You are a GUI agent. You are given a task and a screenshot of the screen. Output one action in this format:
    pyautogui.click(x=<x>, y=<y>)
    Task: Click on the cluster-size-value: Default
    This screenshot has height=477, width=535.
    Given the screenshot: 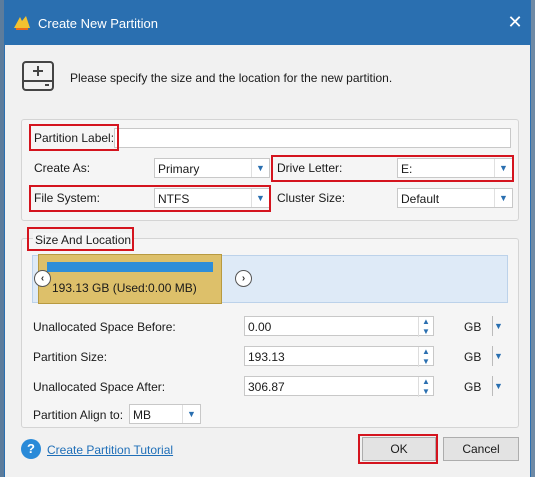 What is the action you would take?
    pyautogui.click(x=420, y=199)
    